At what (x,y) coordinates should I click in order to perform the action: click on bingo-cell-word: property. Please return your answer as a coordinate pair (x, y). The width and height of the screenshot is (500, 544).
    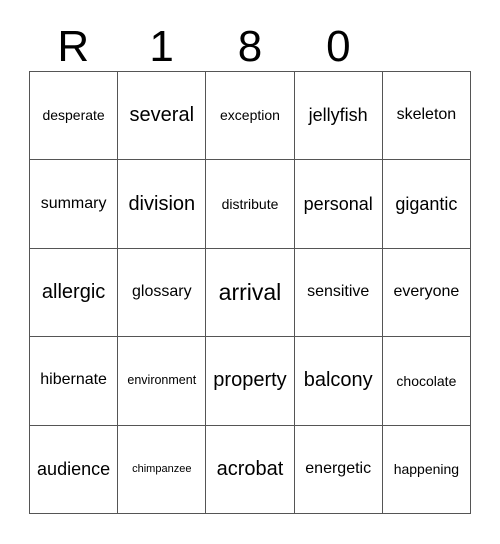
    Looking at the image, I should click on (250, 380).